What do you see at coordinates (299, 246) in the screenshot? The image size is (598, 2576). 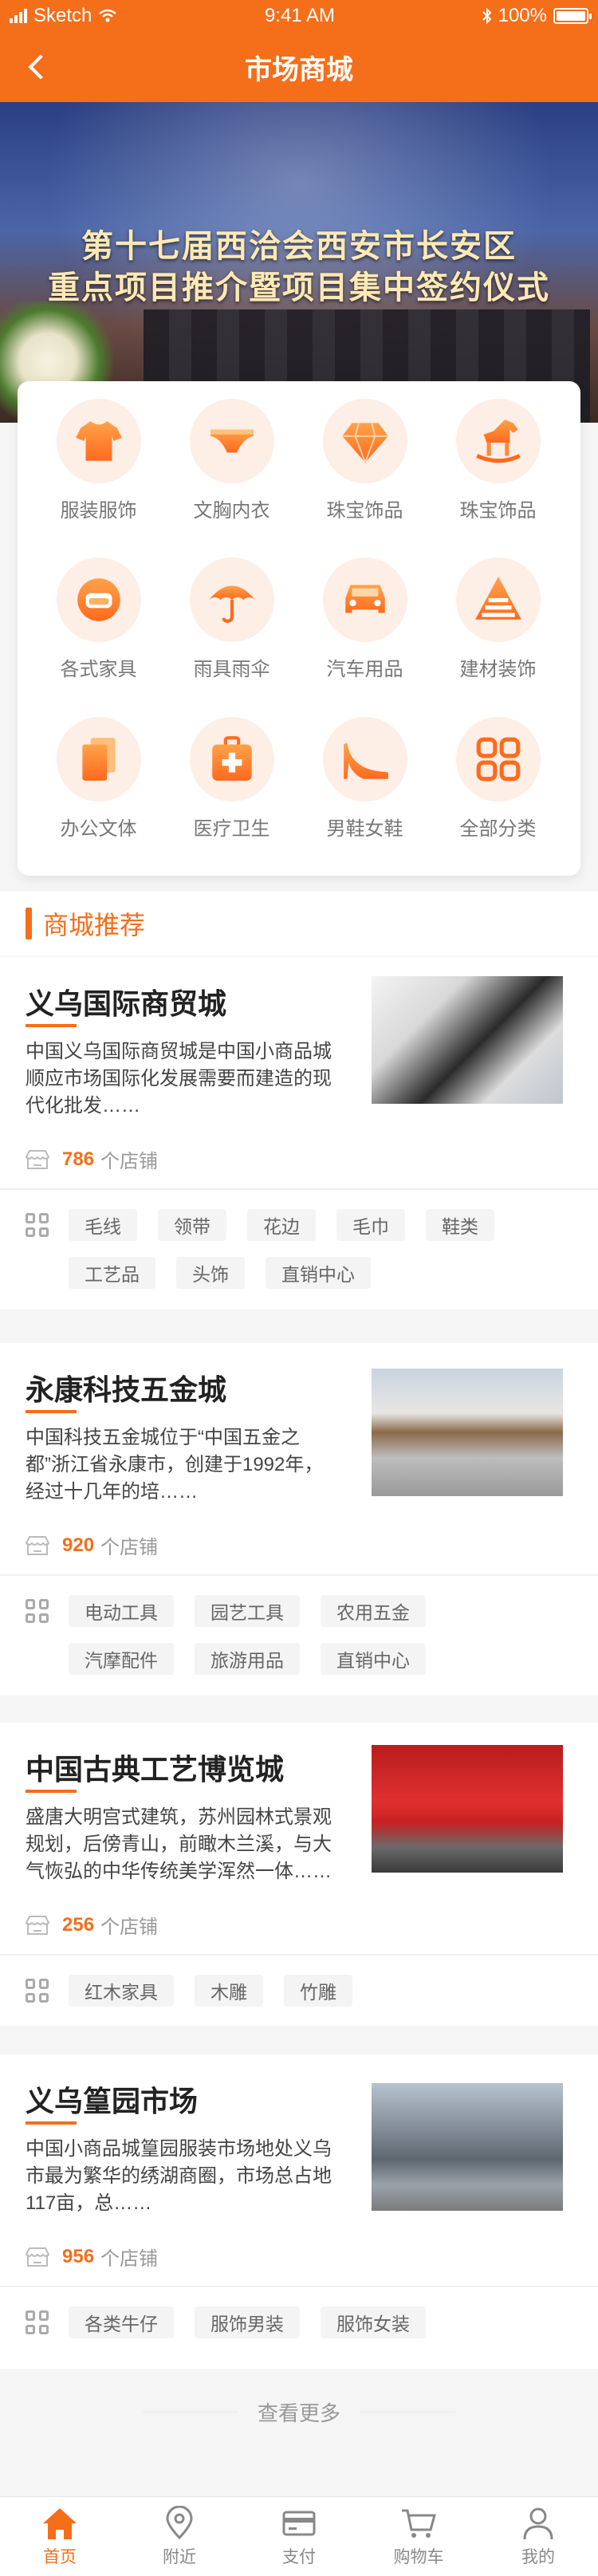 I see `banner-text-line1: 第十七届西洽会西安市长安区` at bounding box center [299, 246].